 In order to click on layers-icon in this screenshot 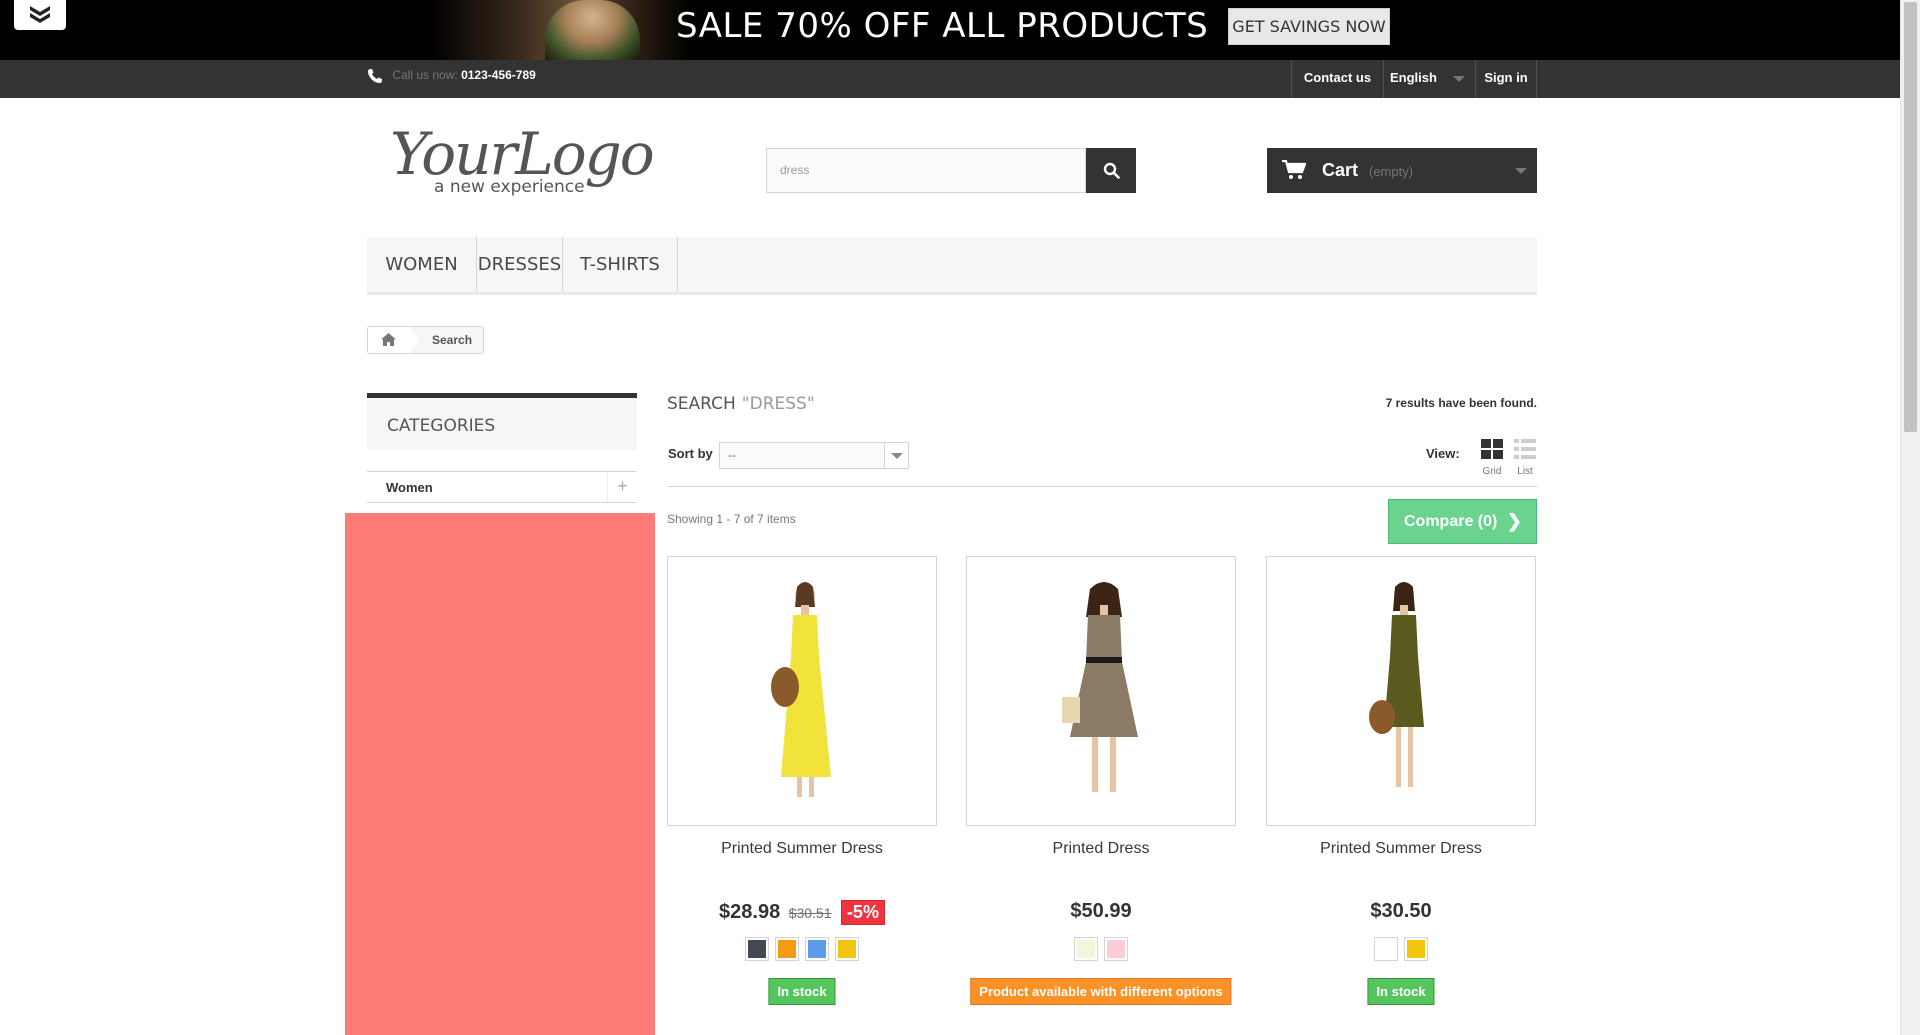, I will do `click(40, 14)`.